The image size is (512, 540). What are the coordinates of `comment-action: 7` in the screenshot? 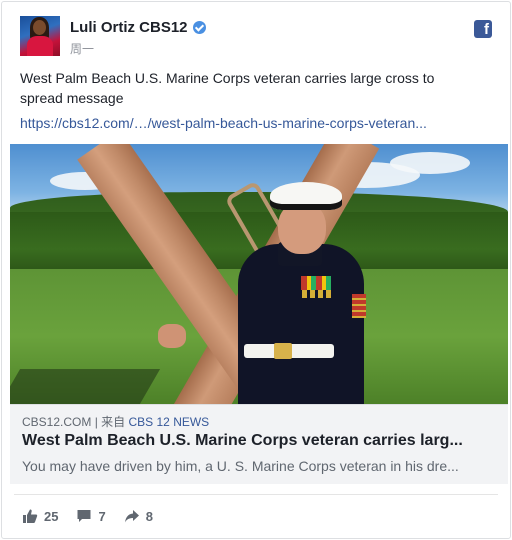 It's located at (91, 516).